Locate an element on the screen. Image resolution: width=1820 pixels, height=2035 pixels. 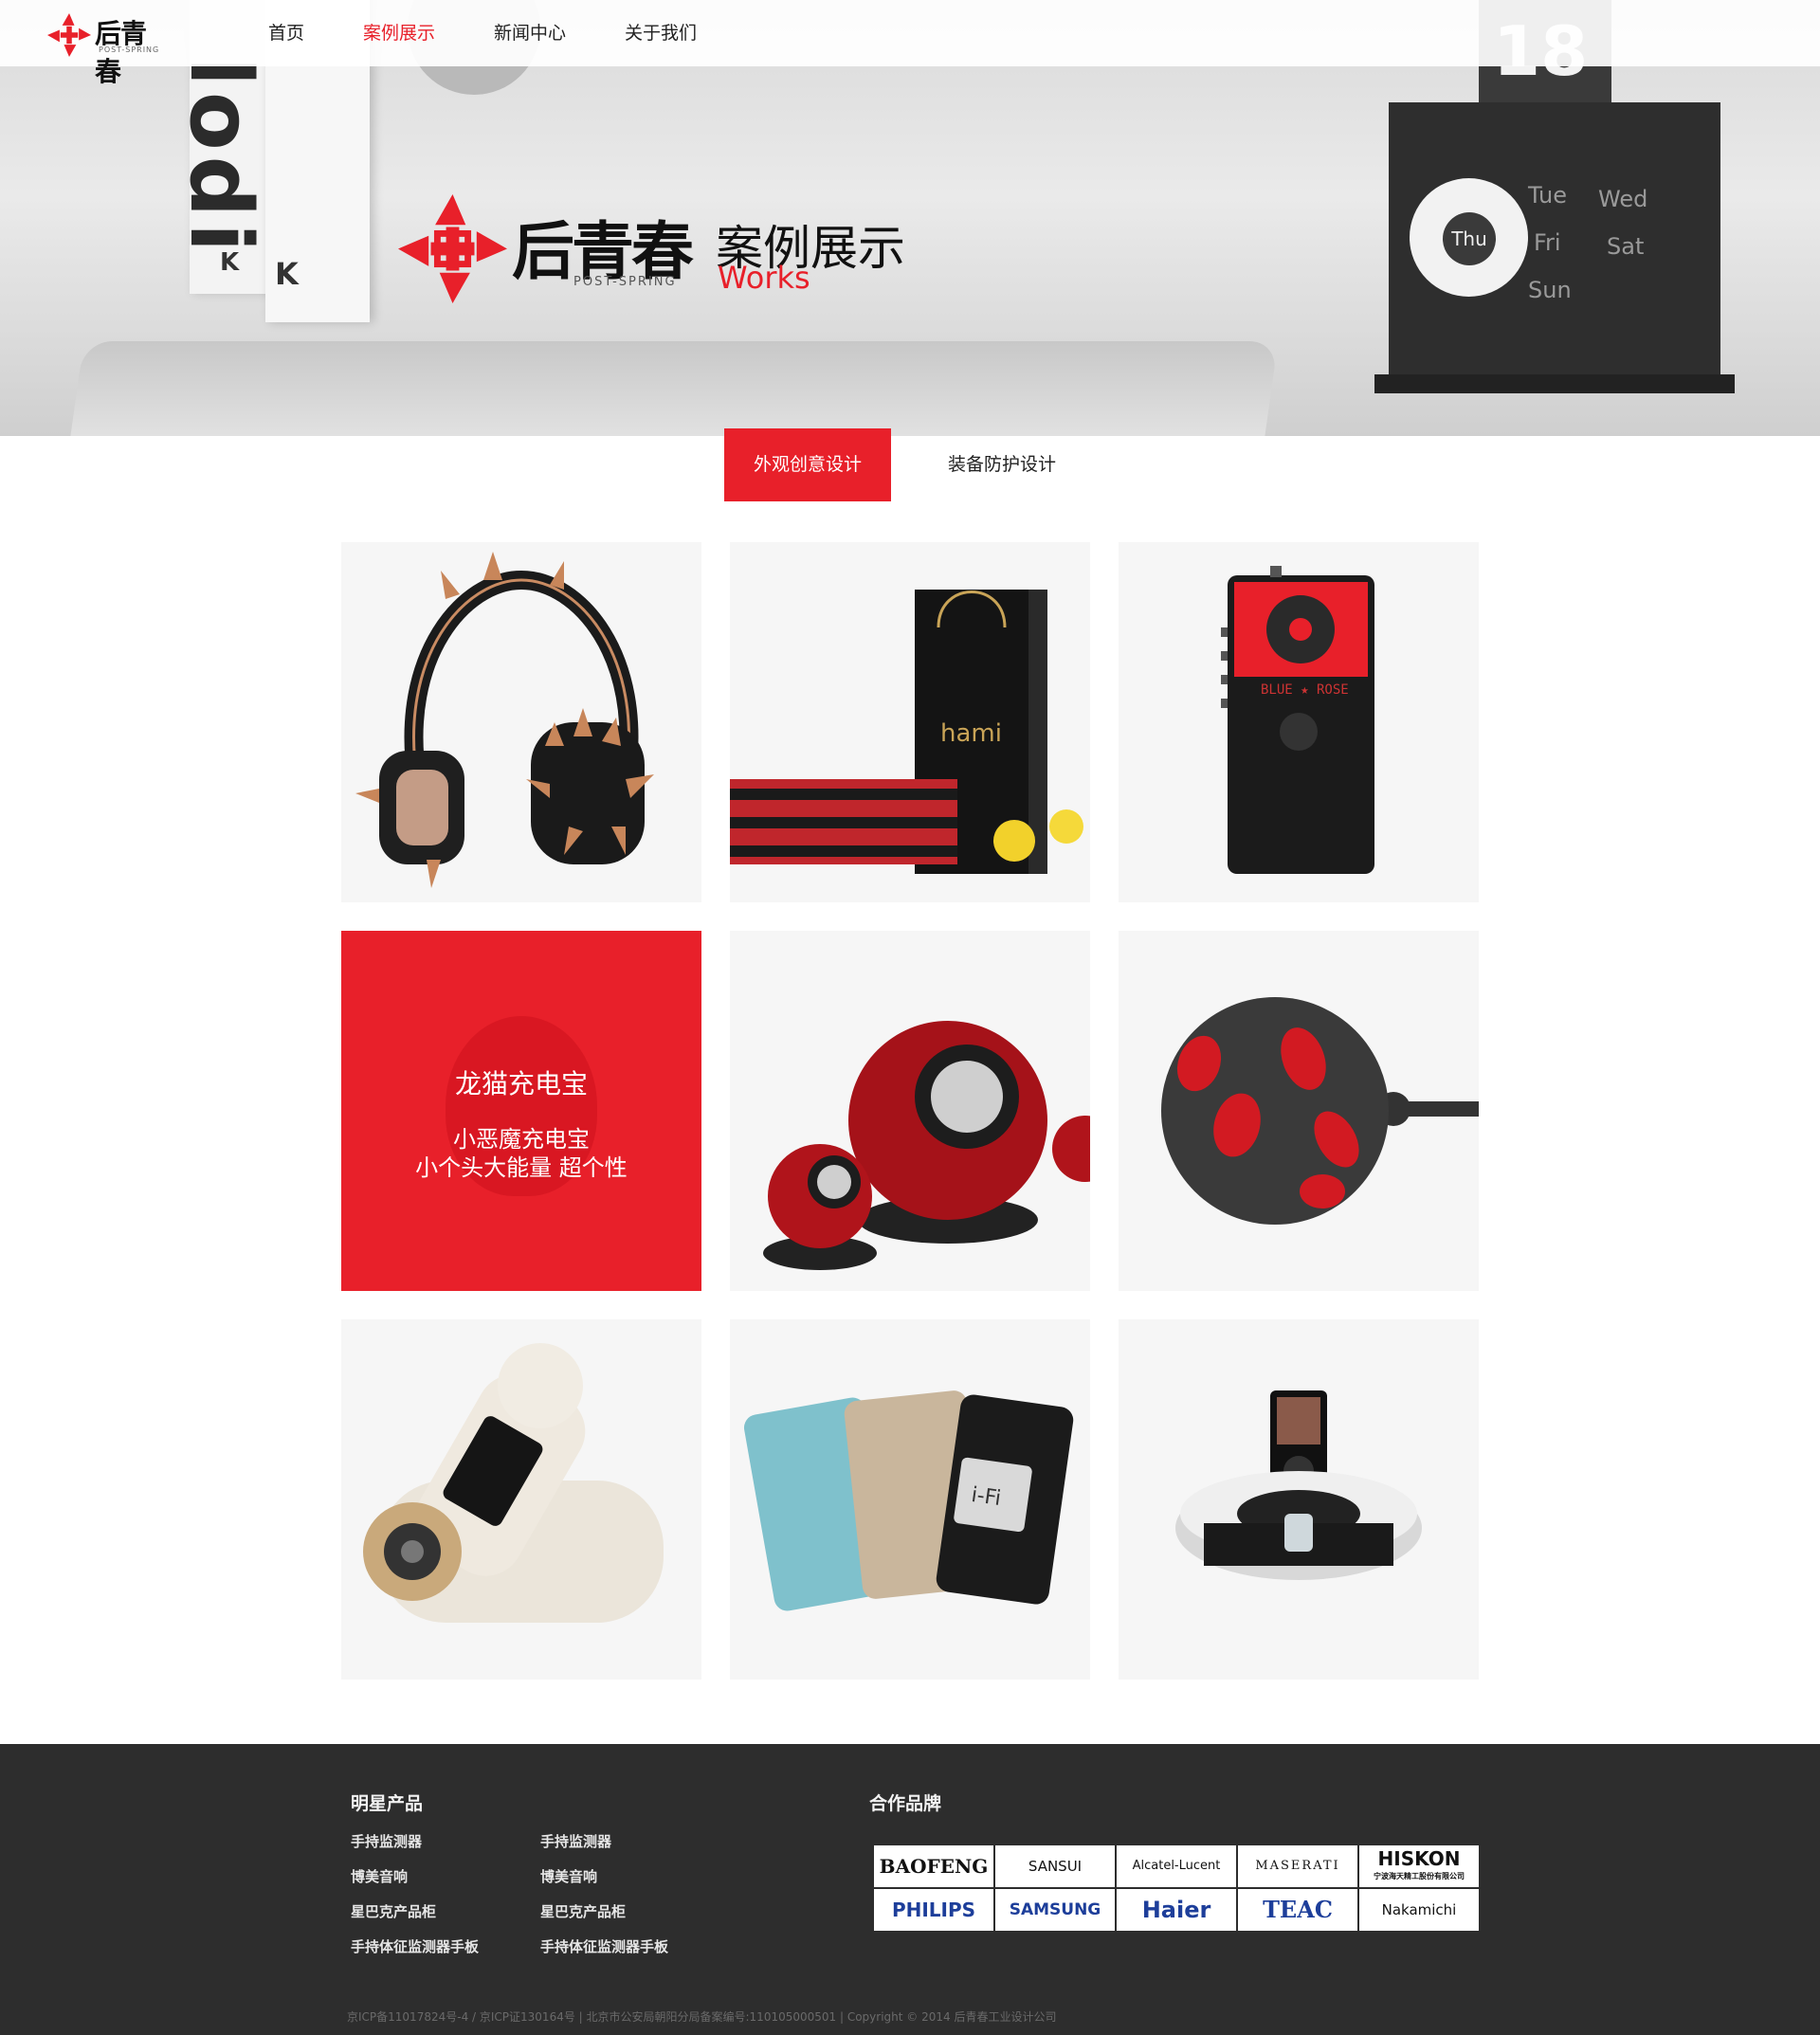
headphones-image is located at coordinates (504, 720).